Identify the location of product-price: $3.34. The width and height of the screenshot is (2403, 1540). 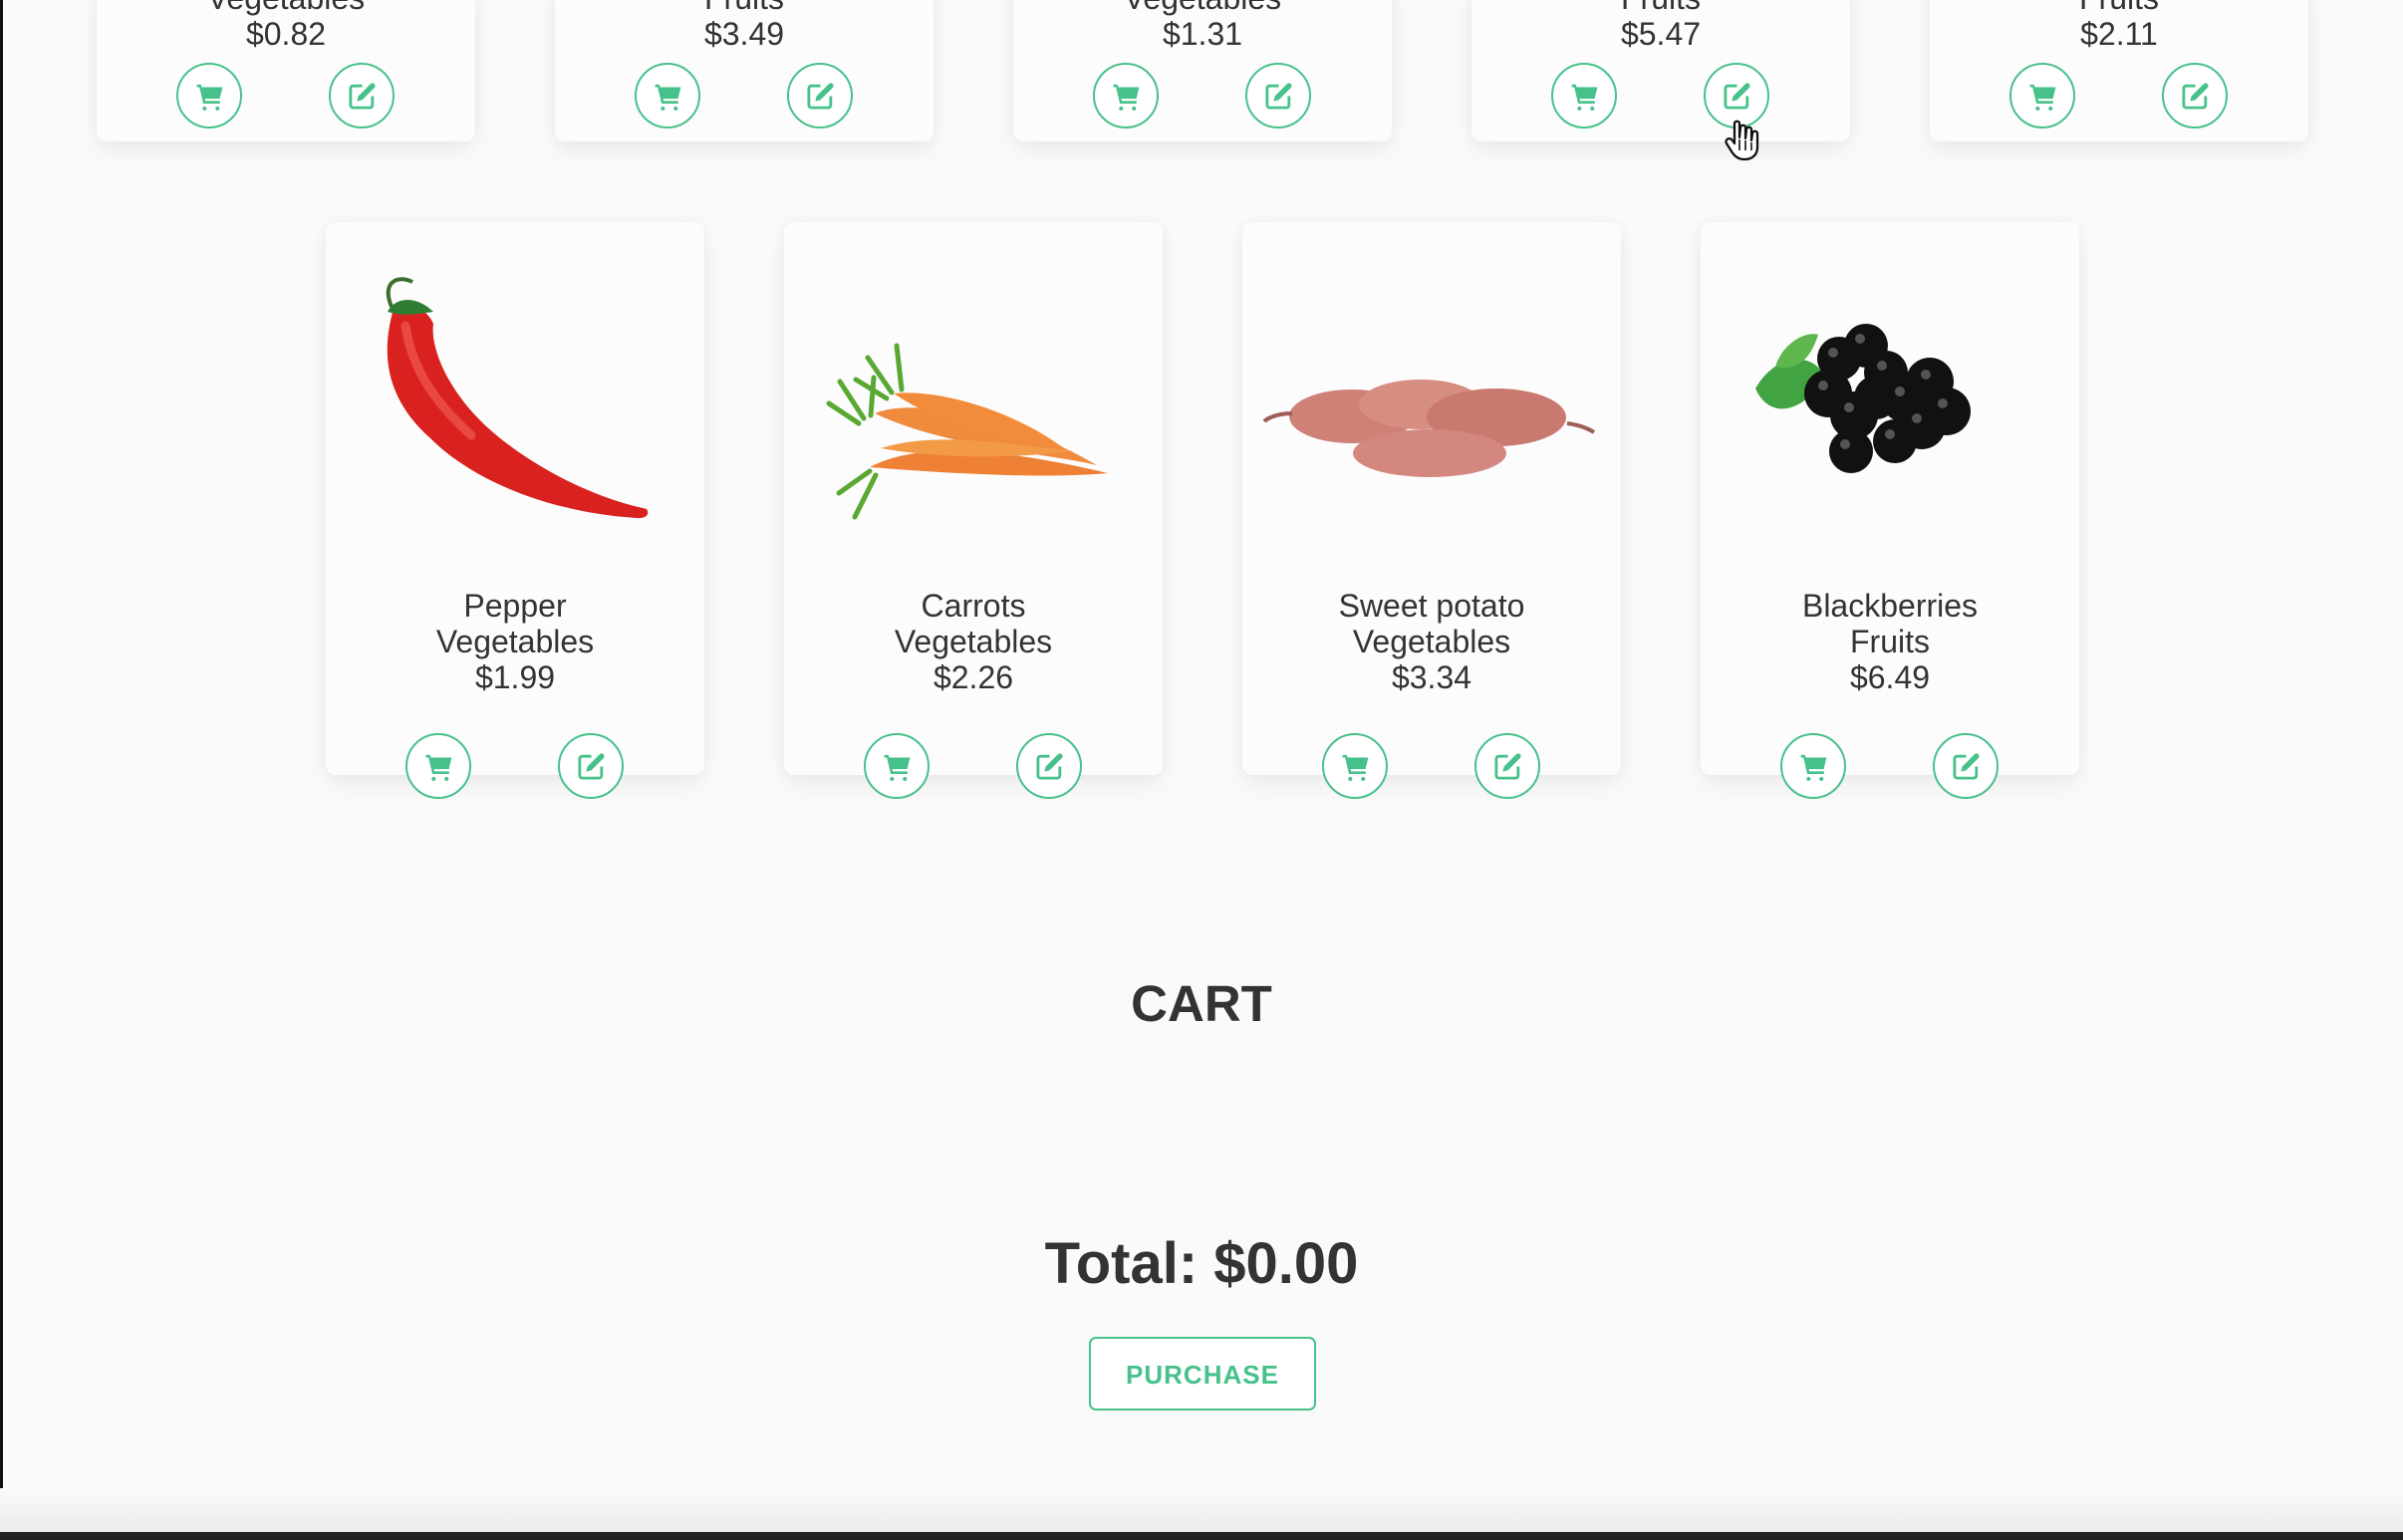
(1432, 677).